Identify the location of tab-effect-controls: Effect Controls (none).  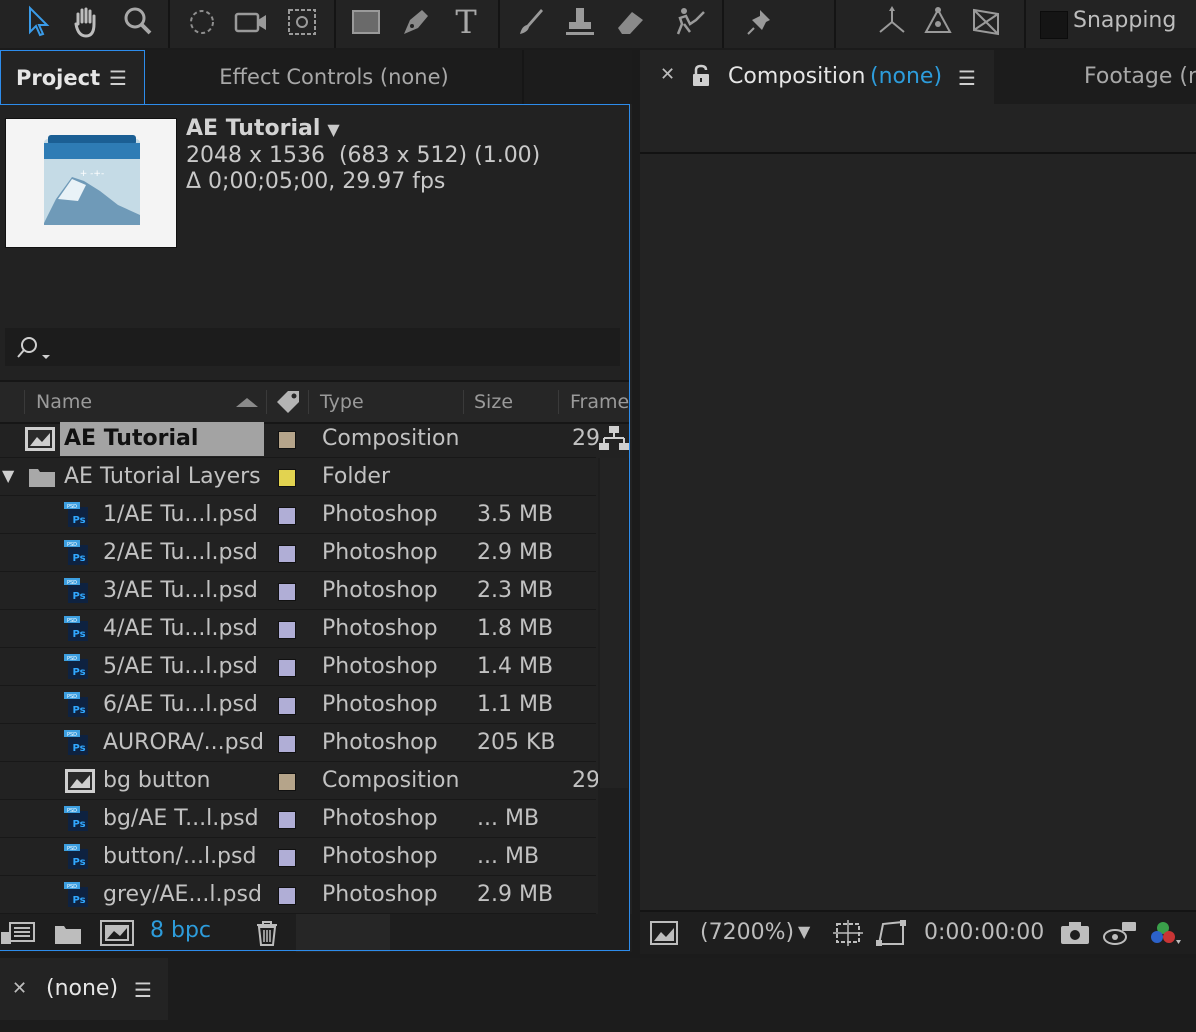
(334, 77).